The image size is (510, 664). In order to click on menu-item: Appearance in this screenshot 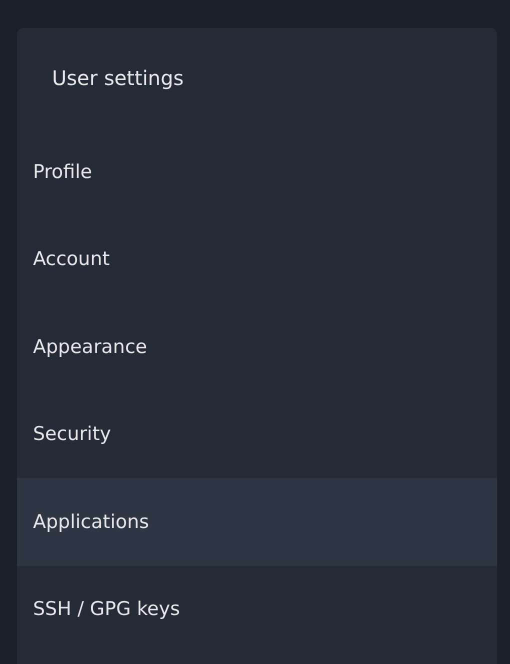, I will do `click(257, 346)`.